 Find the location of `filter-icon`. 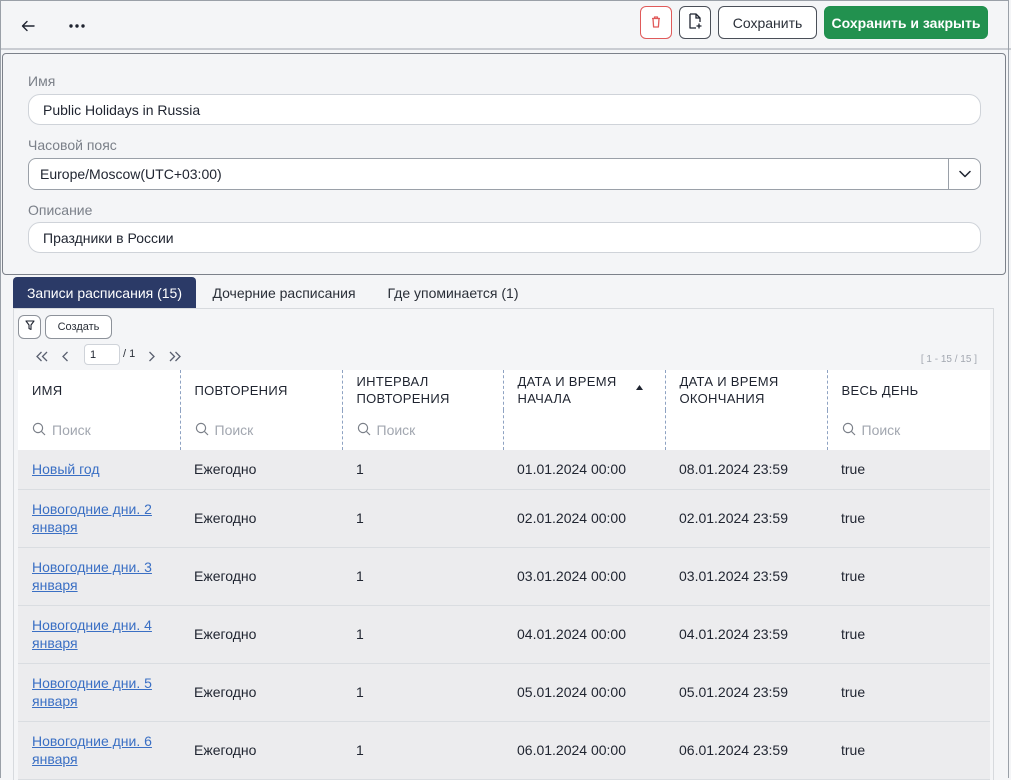

filter-icon is located at coordinates (29, 327).